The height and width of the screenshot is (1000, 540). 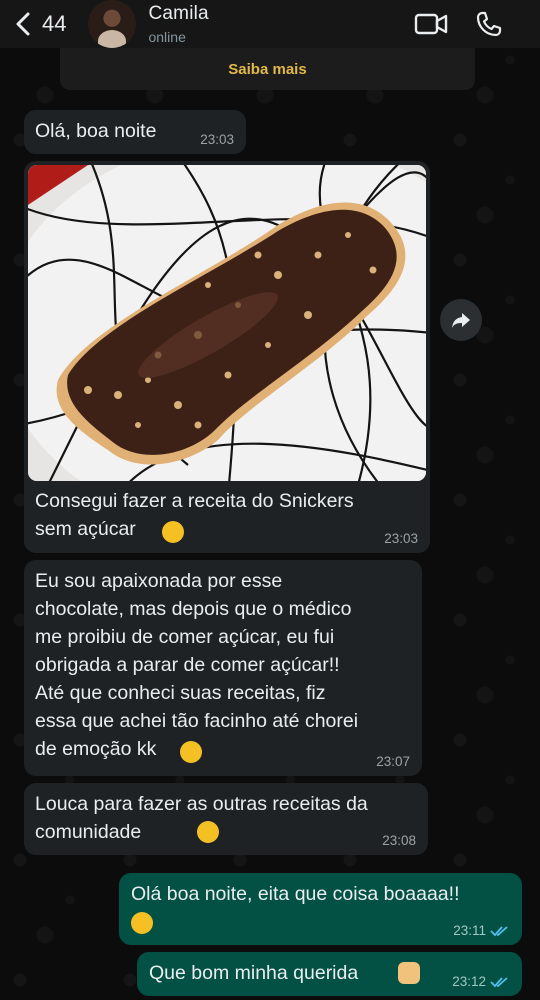 What do you see at coordinates (173, 532) in the screenshot?
I see `star-struck-emoji` at bounding box center [173, 532].